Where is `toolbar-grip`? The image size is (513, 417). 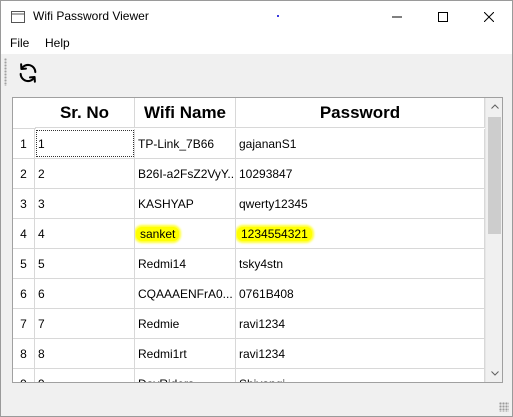 toolbar-grip is located at coordinates (5, 72).